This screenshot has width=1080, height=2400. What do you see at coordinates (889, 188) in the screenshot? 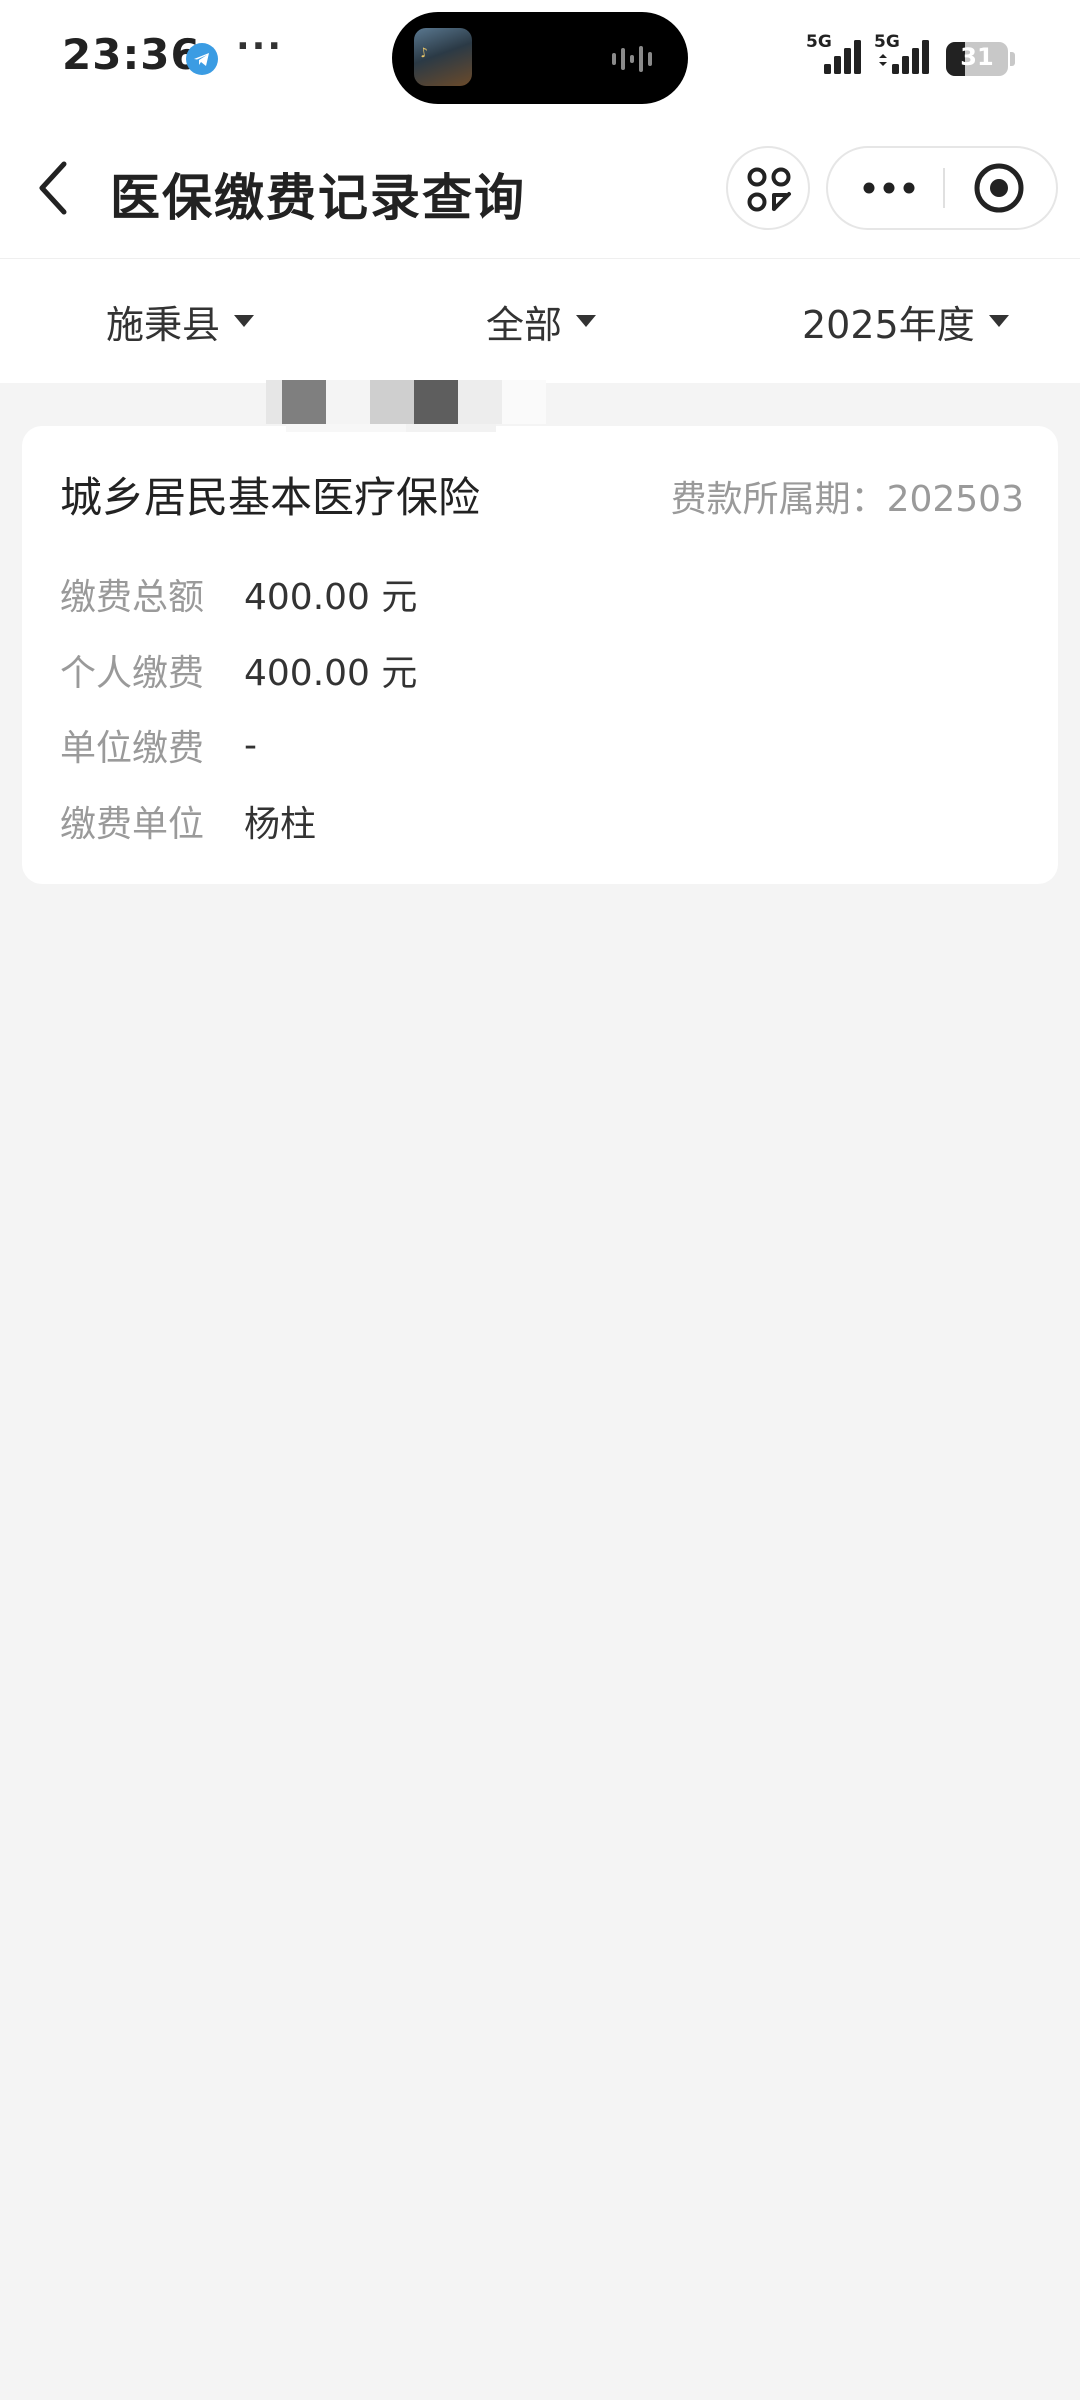
I see `more-icon` at bounding box center [889, 188].